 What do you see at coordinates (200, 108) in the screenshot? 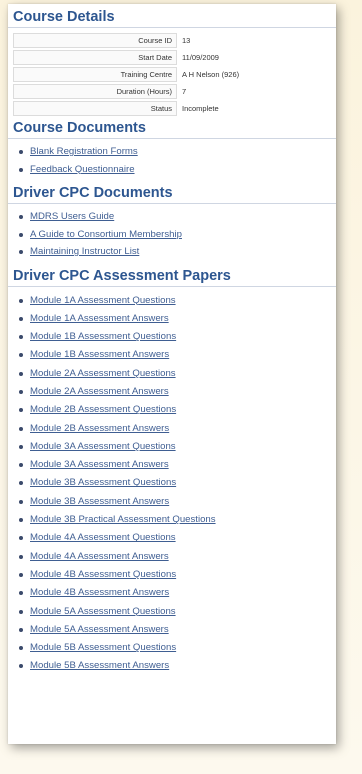
I see `detail-value: Incomplete` at bounding box center [200, 108].